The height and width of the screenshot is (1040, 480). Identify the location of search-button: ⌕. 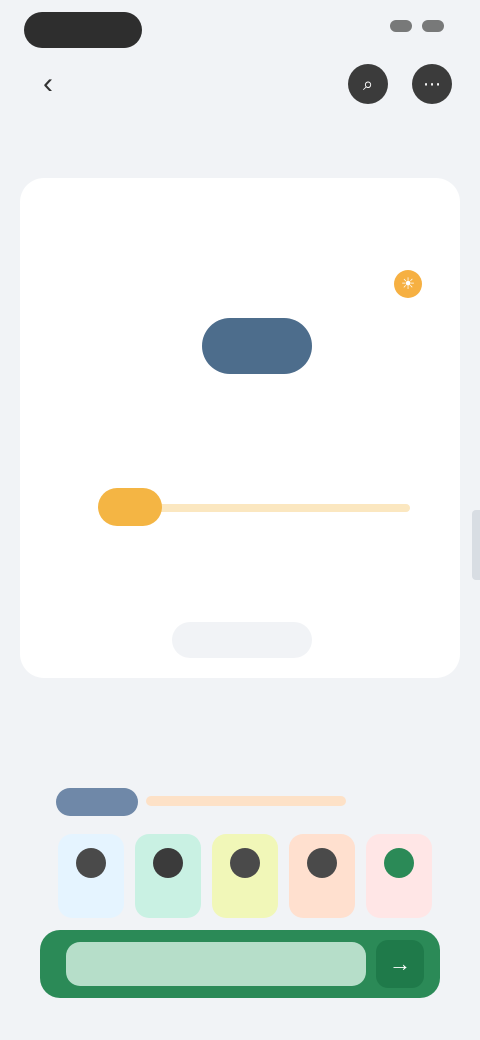
(368, 84).